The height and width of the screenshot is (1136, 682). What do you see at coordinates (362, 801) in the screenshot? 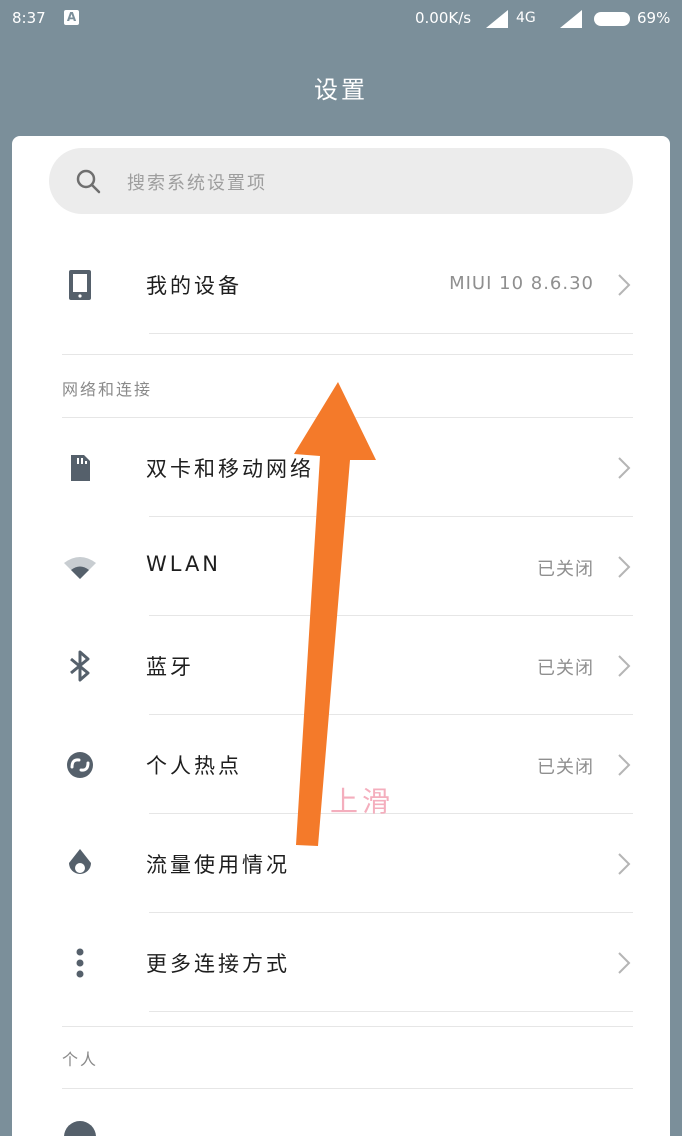
I see `swipe-up-hint: 上滑` at bounding box center [362, 801].